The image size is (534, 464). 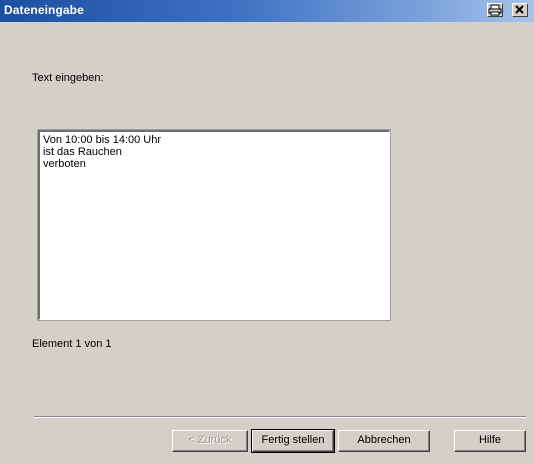 I want to click on print-icon, so click(x=495, y=10).